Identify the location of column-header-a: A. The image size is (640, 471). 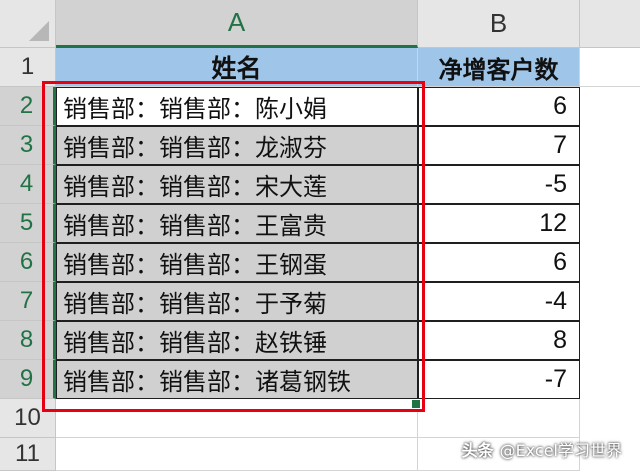
(237, 24).